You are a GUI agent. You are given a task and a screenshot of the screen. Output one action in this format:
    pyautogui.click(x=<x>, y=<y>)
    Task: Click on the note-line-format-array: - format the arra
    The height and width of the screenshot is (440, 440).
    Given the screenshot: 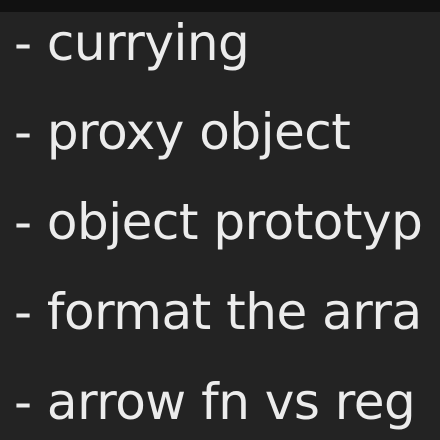 What is the action you would take?
    pyautogui.click(x=218, y=312)
    